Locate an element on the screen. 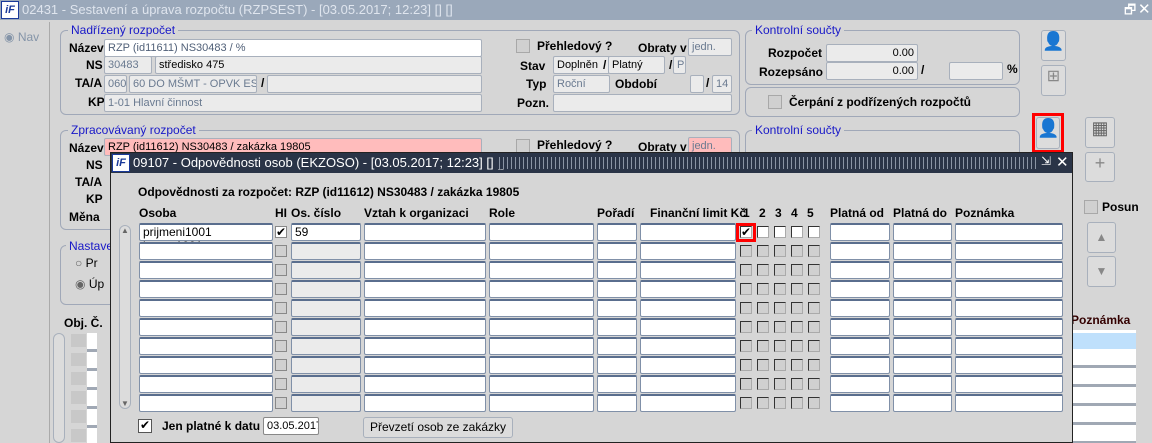 The height and width of the screenshot is (443, 1152). kp-field: 1-01 Hlavní činnost is located at coordinates (293, 103).